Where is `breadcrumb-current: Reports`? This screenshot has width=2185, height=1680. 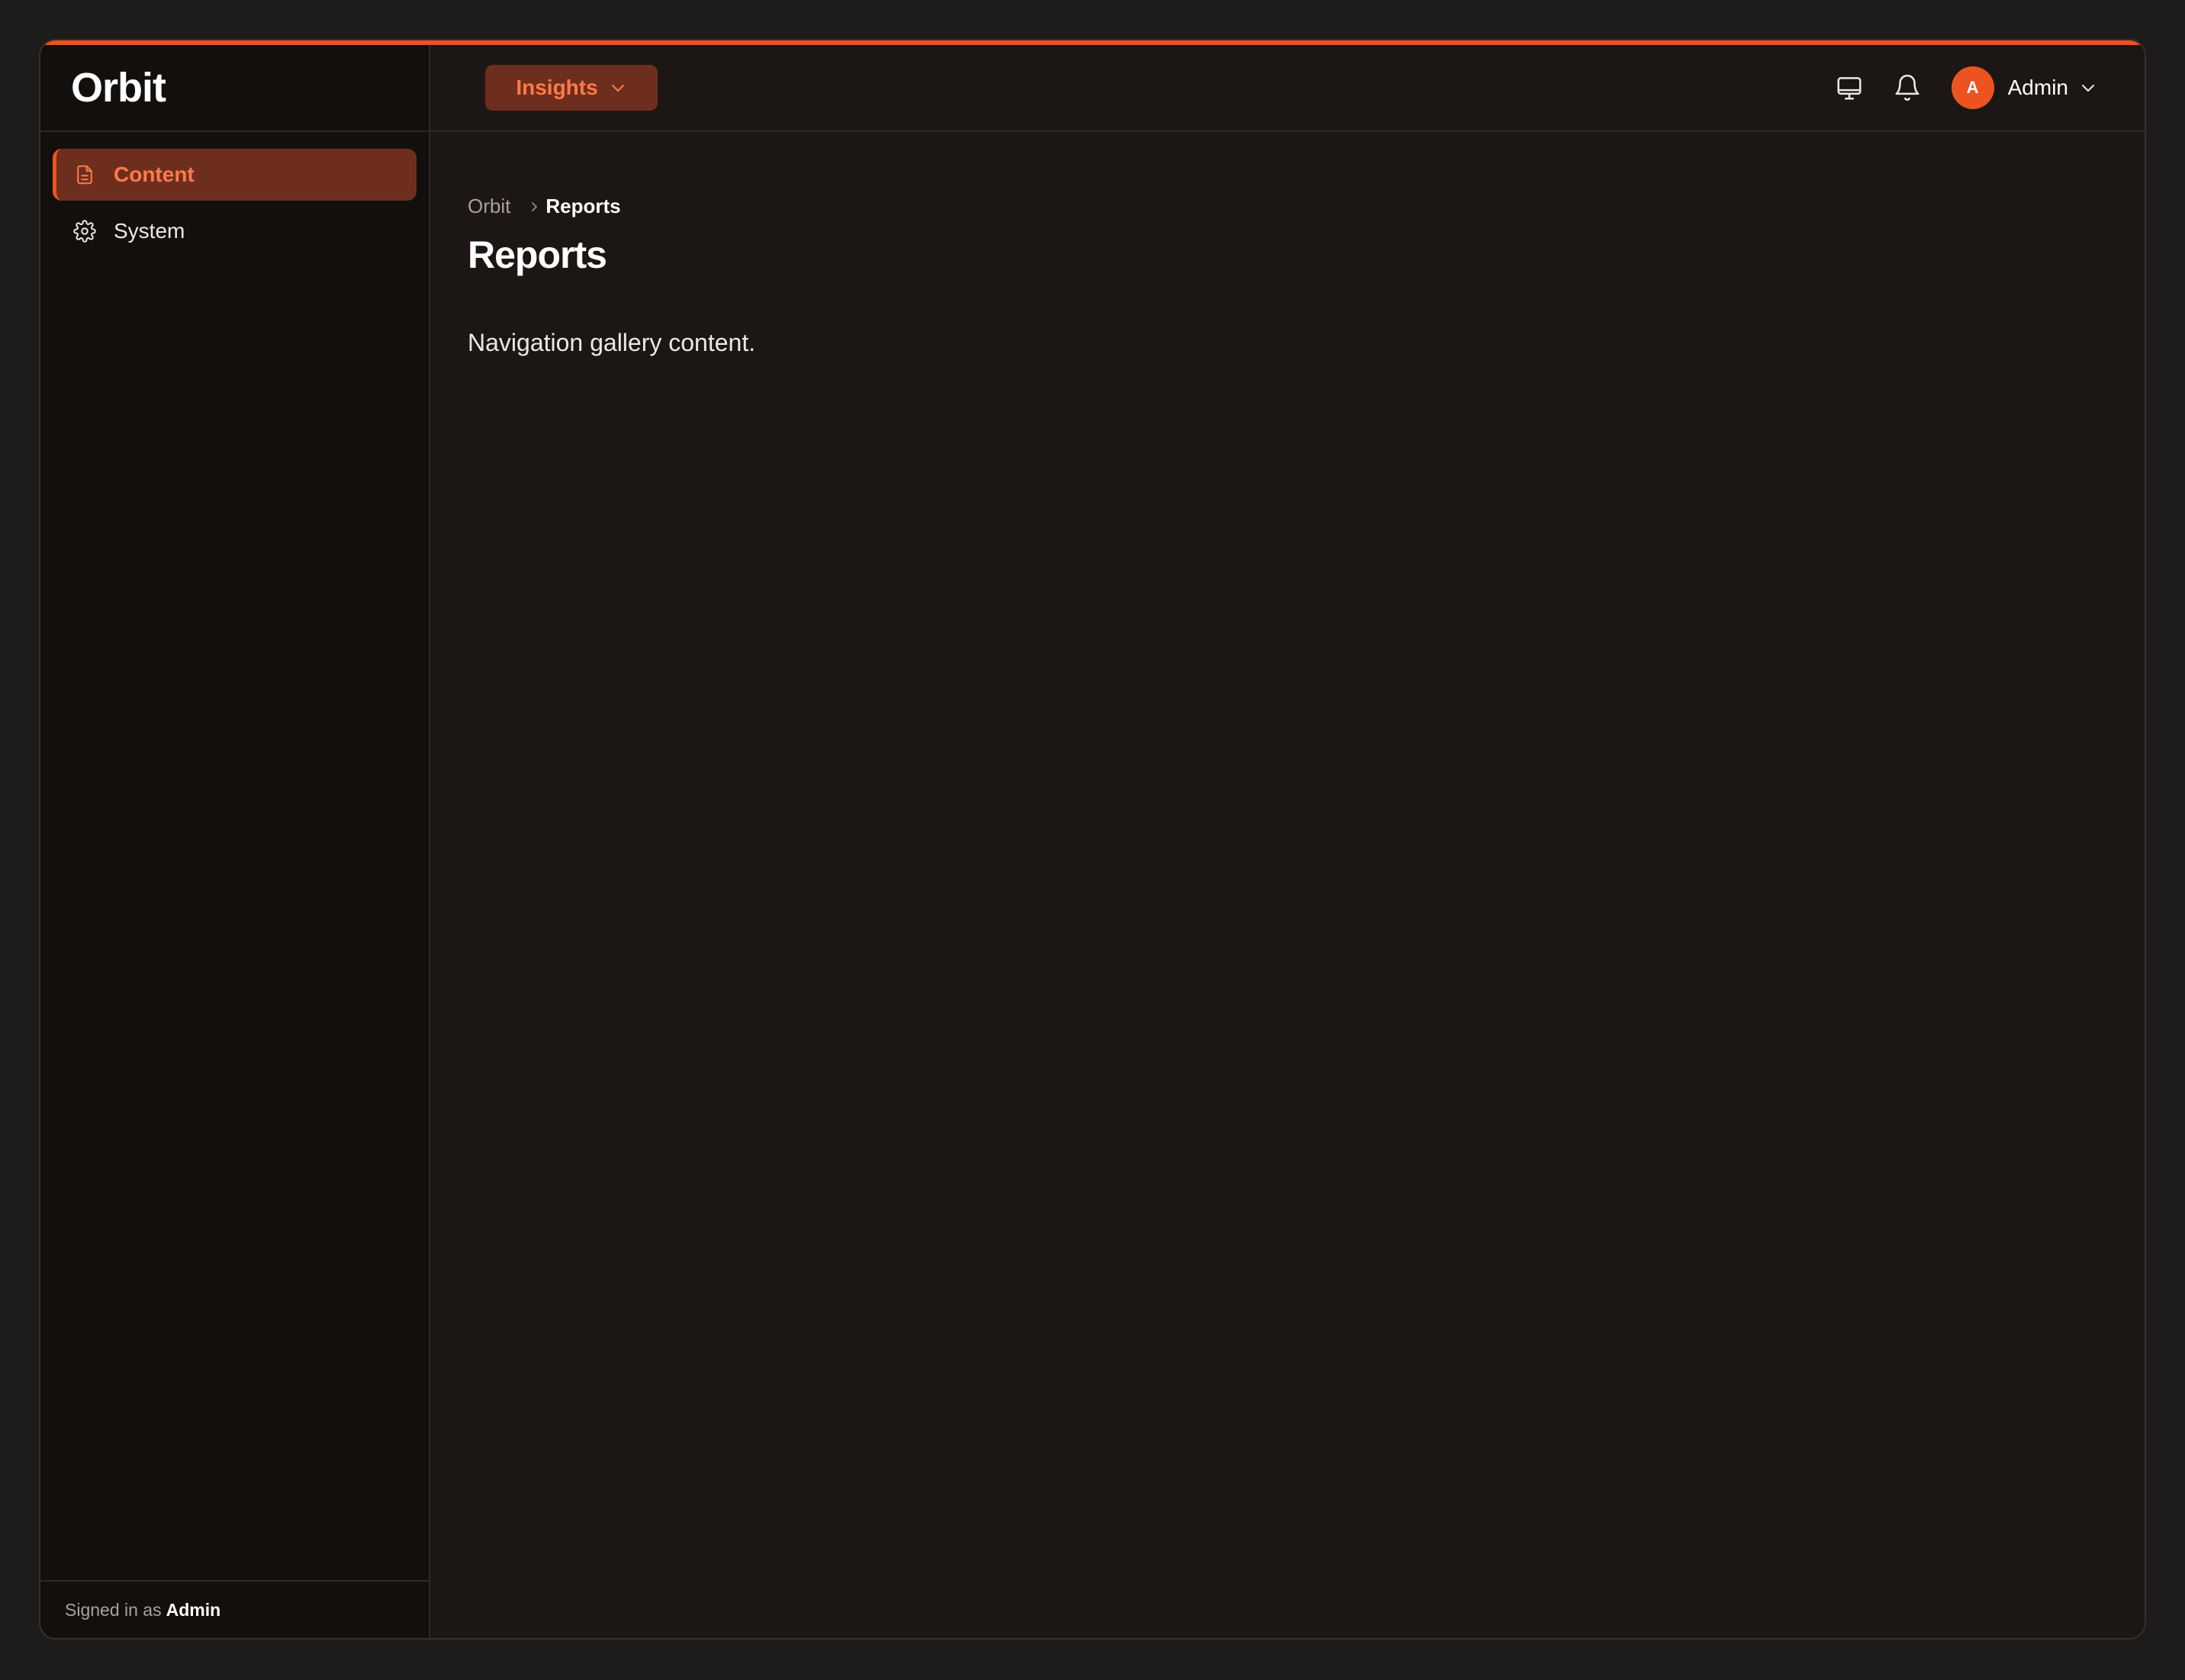
breadcrumb-current: Reports is located at coordinates (583, 206).